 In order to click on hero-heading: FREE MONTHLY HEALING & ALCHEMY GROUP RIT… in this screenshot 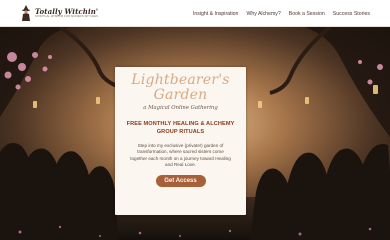, I will do `click(180, 128)`.